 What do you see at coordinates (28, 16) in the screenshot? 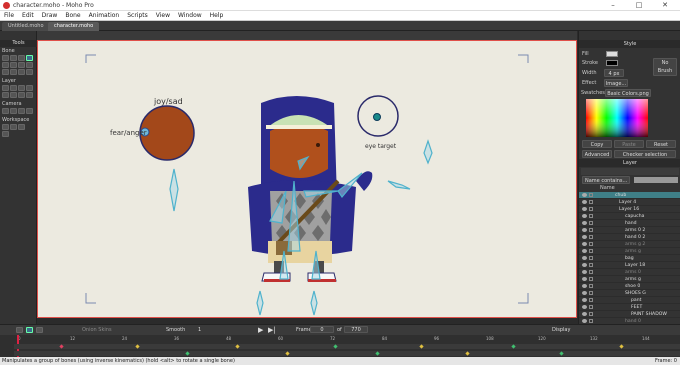
I see `menu-edit: Edit` at bounding box center [28, 16].